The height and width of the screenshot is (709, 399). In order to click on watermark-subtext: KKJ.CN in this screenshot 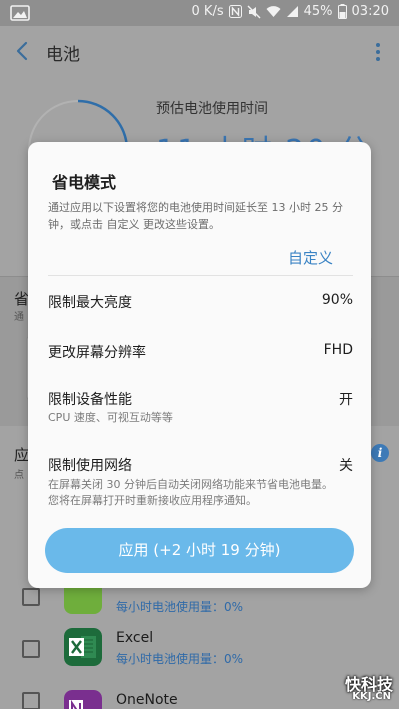, I will do `click(371, 696)`.